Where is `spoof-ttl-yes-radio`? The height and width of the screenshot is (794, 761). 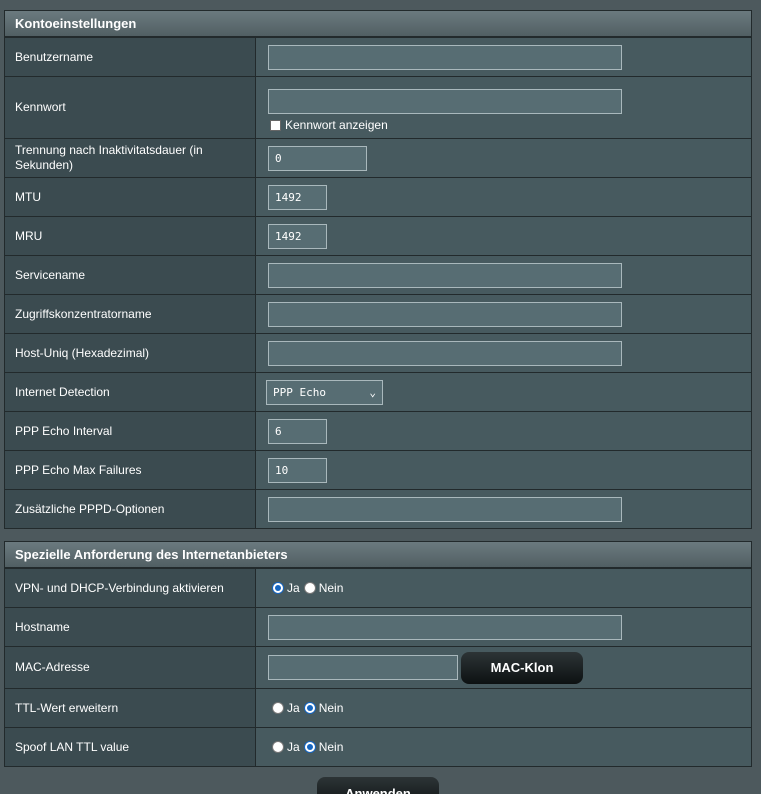
spoof-ttl-yes-radio is located at coordinates (278, 747).